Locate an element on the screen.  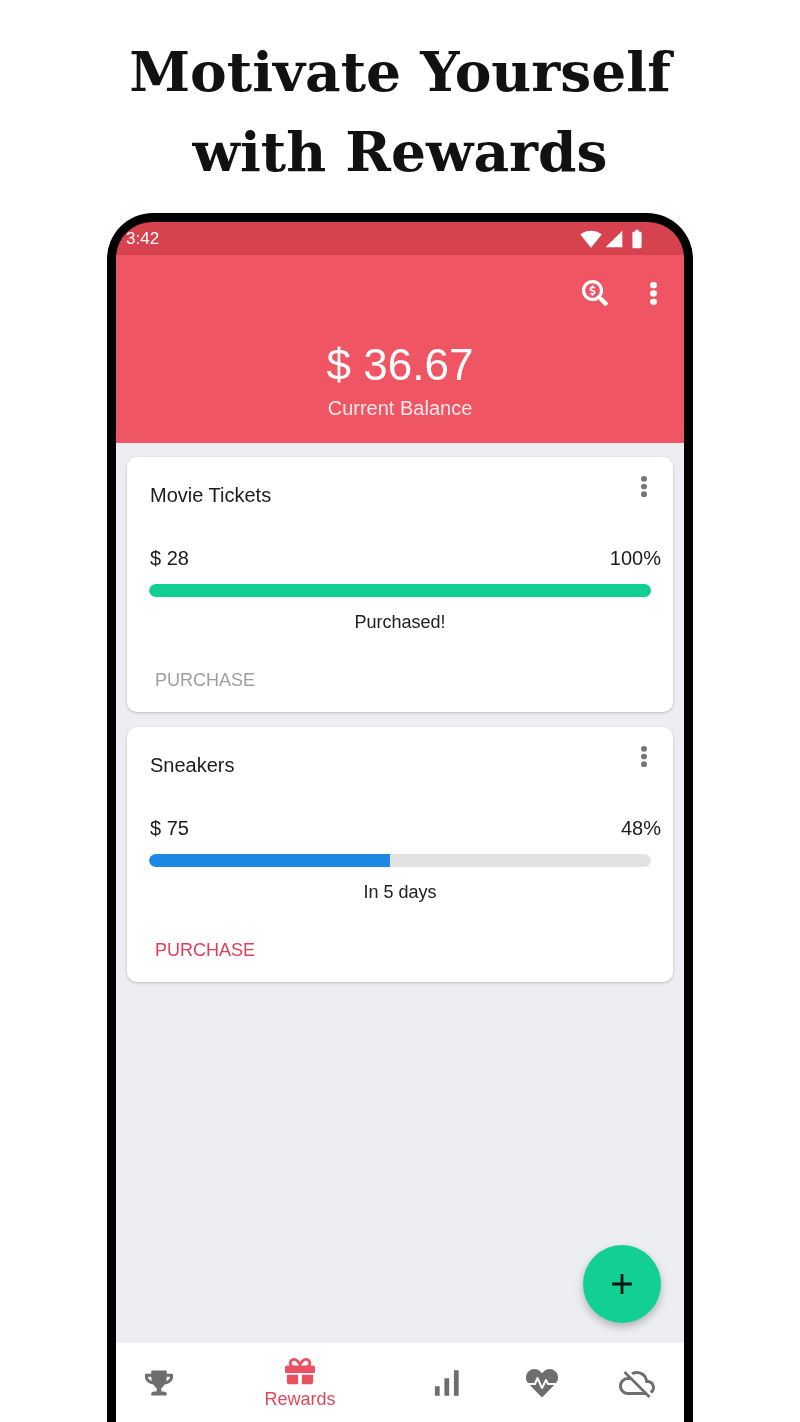
reward-title: Movie Tickets is located at coordinates (211, 495).